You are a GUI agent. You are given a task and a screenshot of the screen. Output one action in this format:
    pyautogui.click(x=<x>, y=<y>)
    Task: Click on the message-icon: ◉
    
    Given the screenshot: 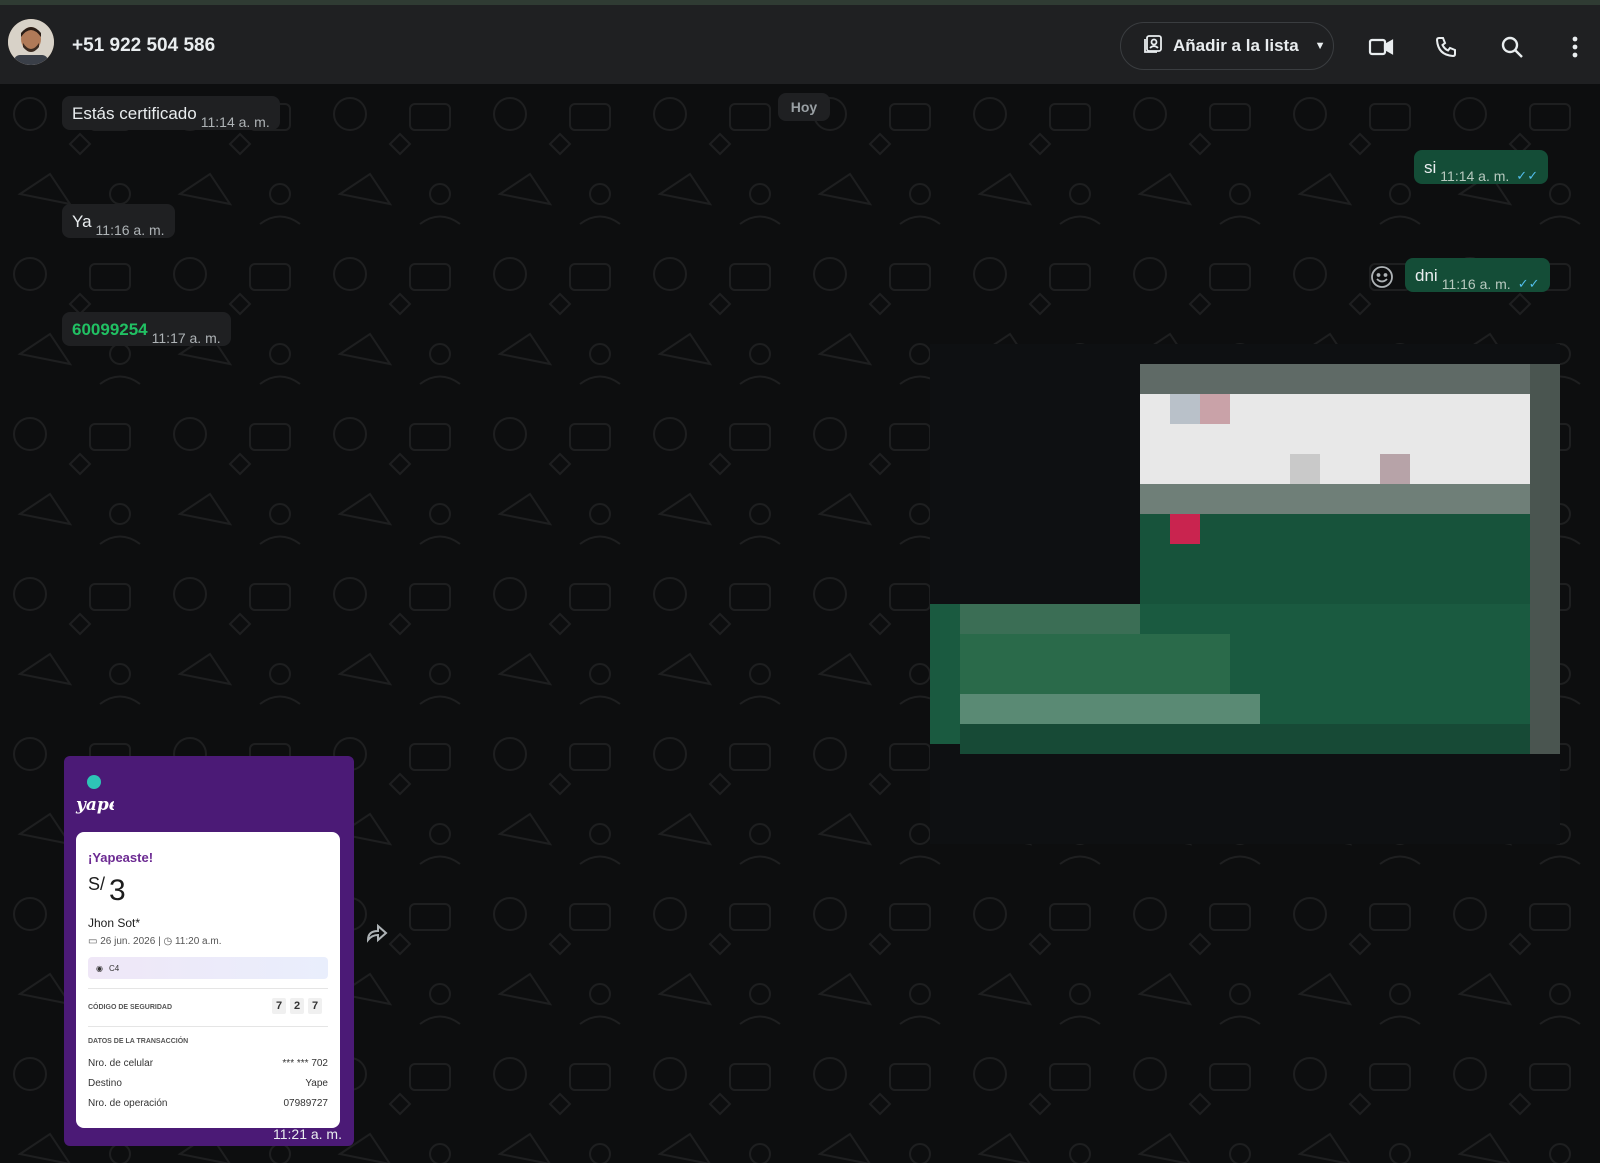 What is the action you would take?
    pyautogui.click(x=99, y=968)
    